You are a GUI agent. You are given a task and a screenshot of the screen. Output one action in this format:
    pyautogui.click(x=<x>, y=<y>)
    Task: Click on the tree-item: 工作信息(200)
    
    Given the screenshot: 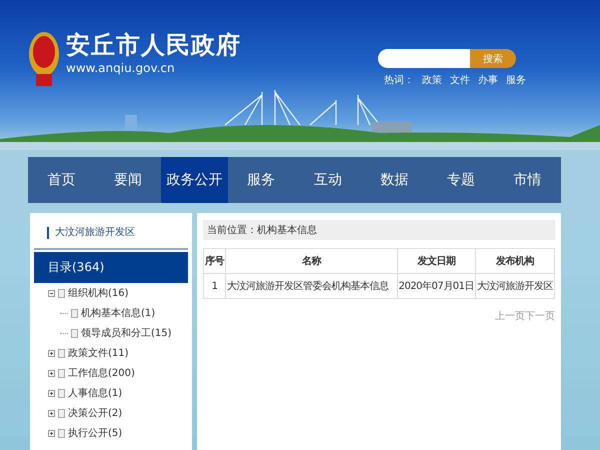 What is the action you would take?
    pyautogui.click(x=101, y=373)
    